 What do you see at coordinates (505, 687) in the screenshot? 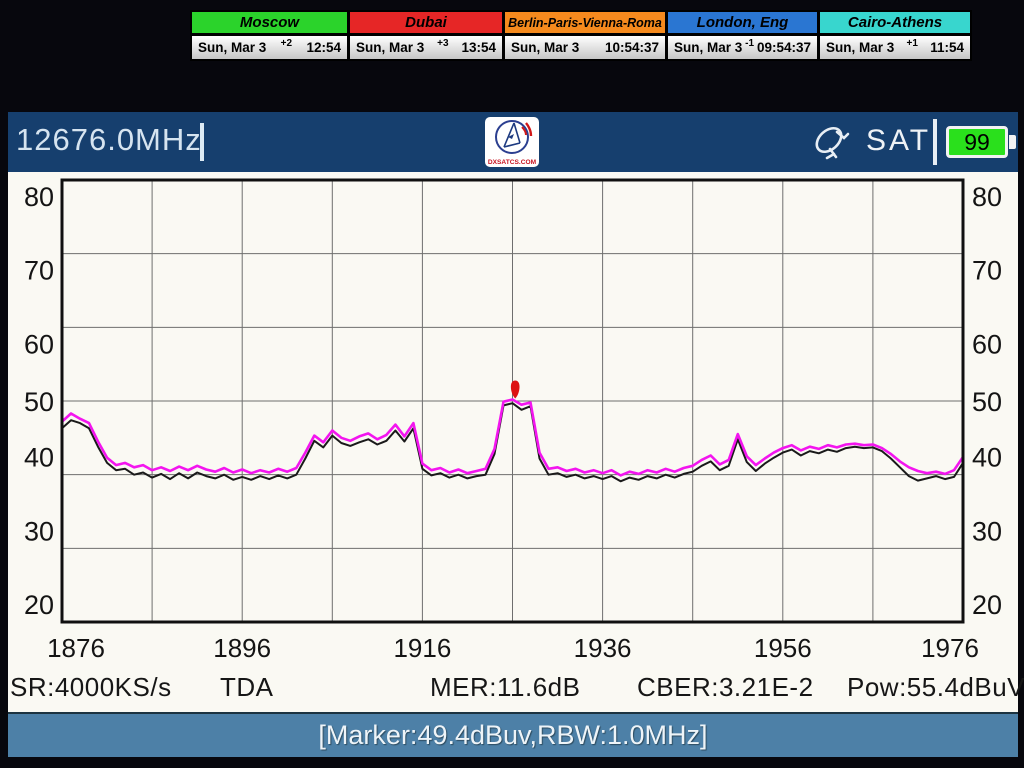
I see `mer-value: MER:11.6dB` at bounding box center [505, 687].